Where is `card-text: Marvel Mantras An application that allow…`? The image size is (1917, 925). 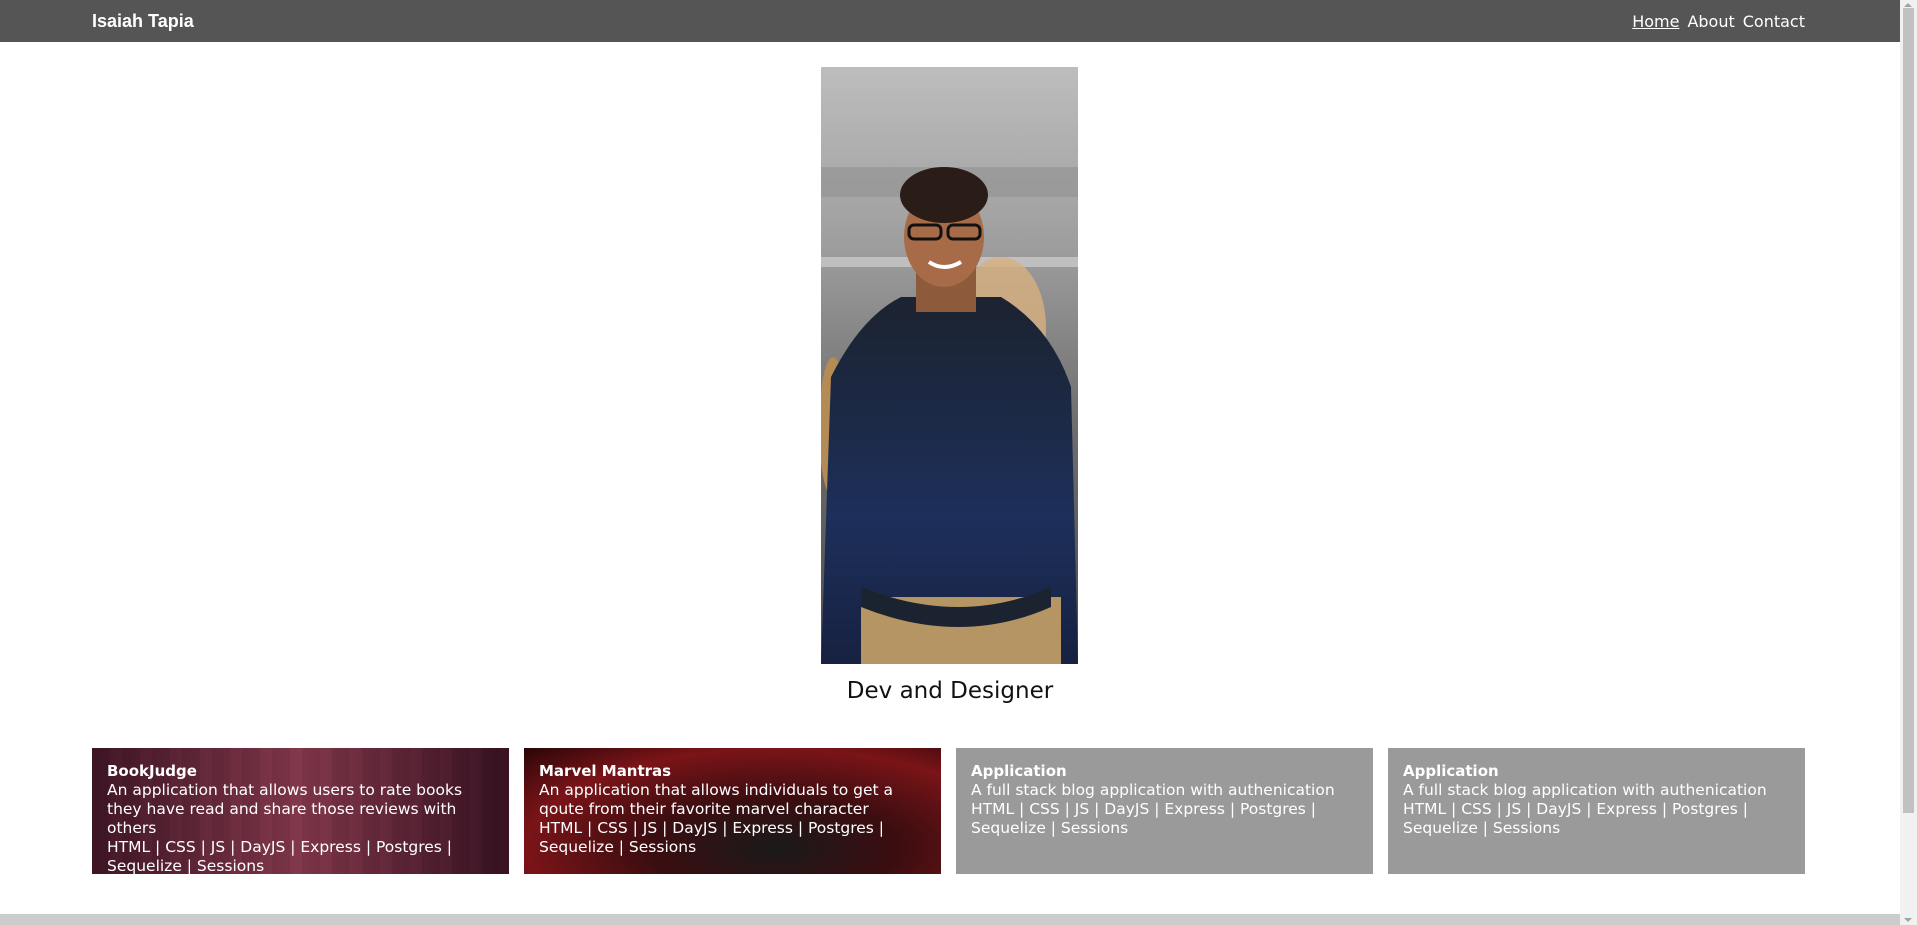 card-text: Marvel Mantras An application that allow… is located at coordinates (732, 809).